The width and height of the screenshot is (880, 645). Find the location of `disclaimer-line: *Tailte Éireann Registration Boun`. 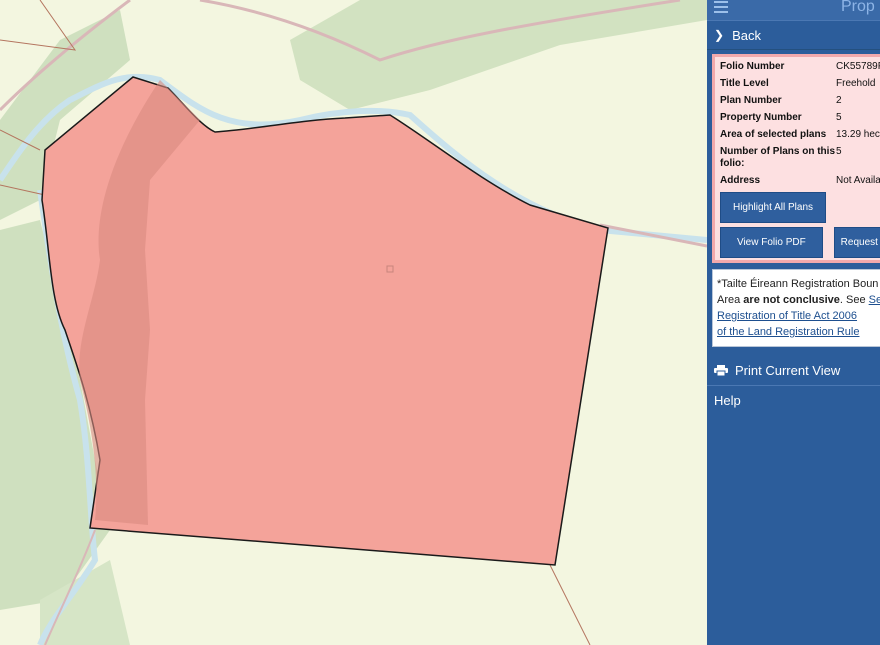

disclaimer-line: *Tailte Éireann Registration Boun is located at coordinates (798, 284).